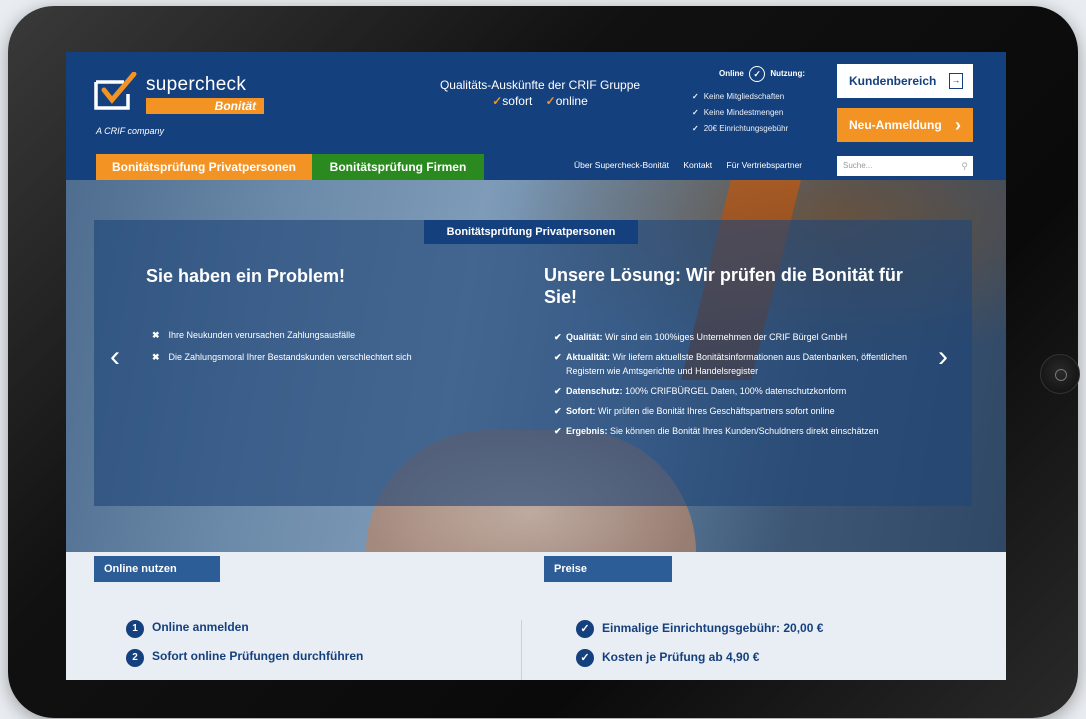  Describe the element at coordinates (200, 627) in the screenshot. I see `step-text: Online anmelden` at that location.